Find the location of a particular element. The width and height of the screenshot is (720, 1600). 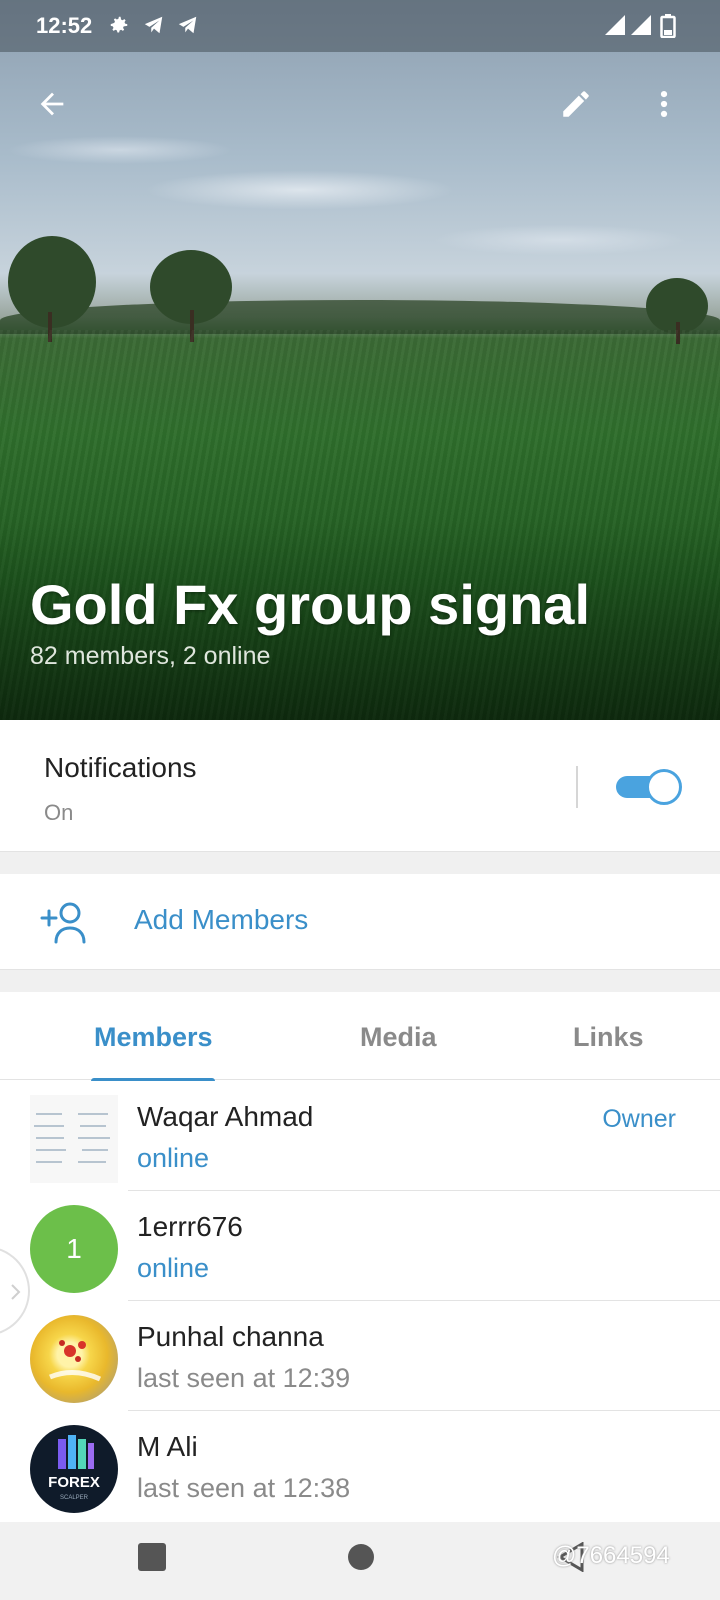

svg-text: FOREX is located at coordinates (74, 1482).